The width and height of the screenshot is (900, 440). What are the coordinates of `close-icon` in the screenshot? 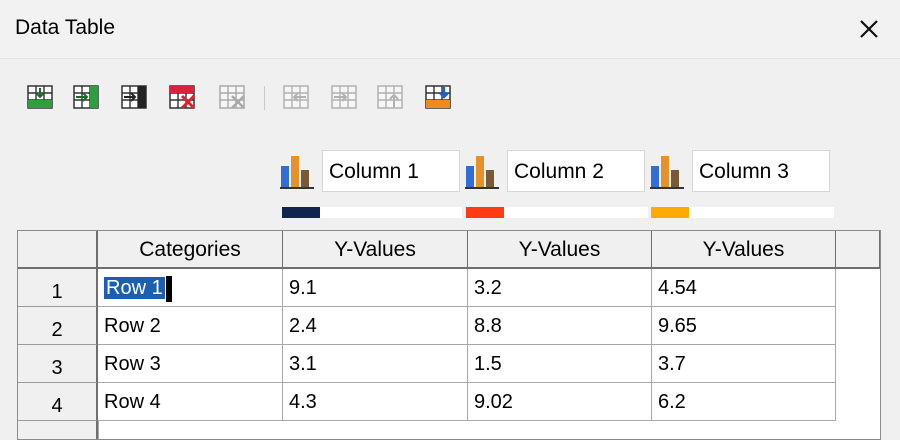 It's located at (869, 29).